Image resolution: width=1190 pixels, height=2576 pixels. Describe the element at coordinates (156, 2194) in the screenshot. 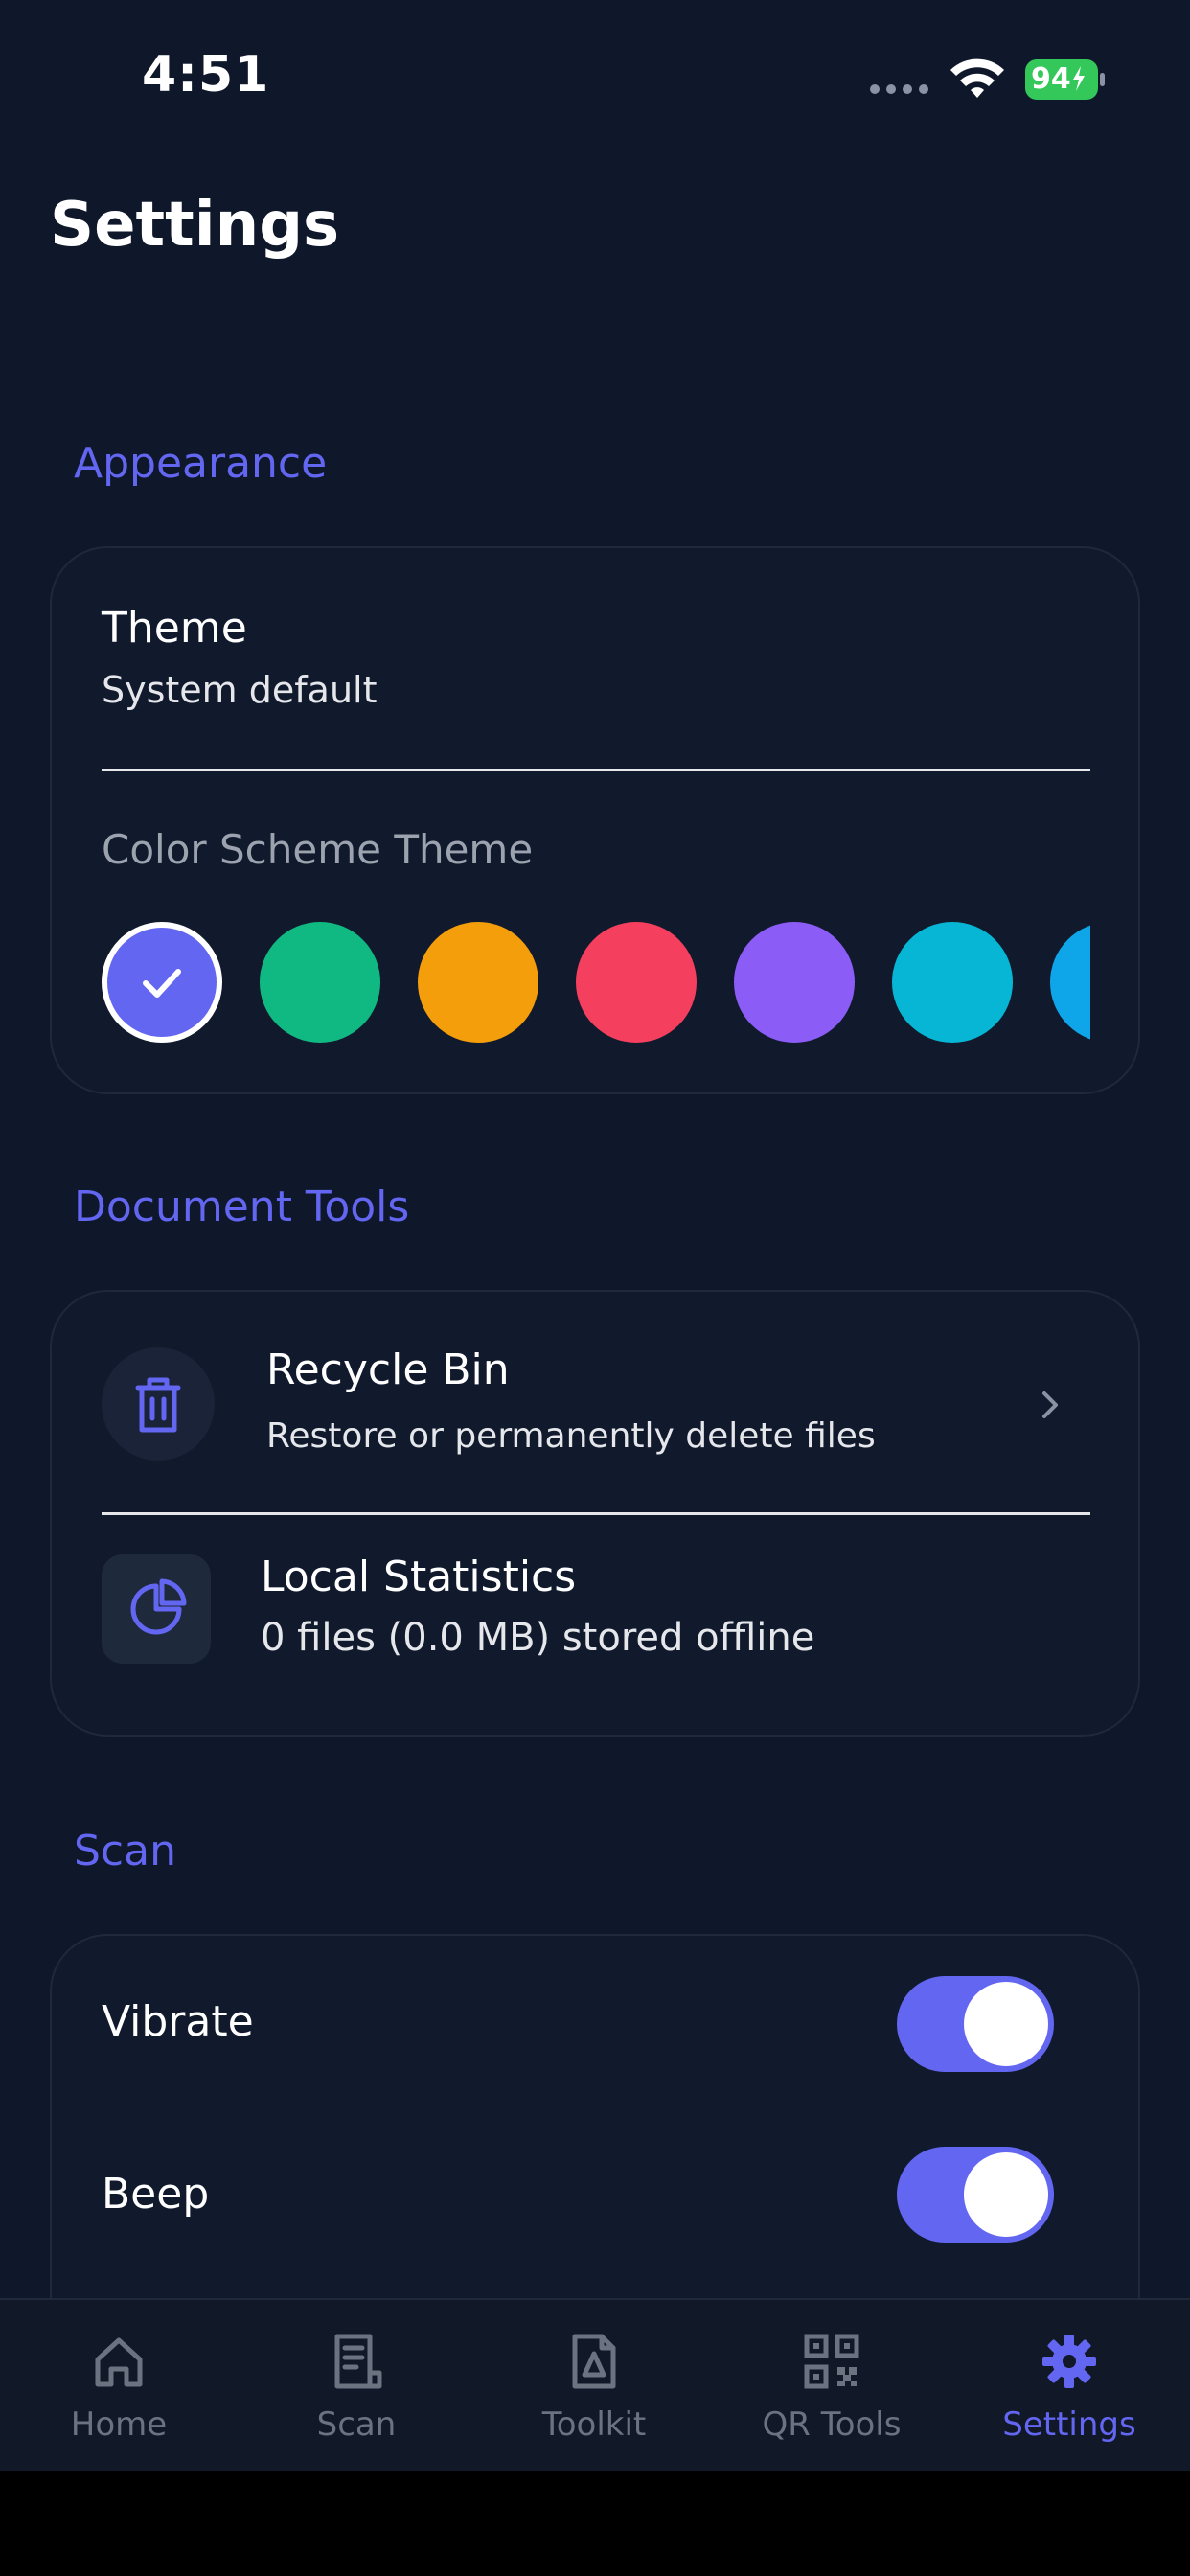

I see `beep-label: Beep` at that location.